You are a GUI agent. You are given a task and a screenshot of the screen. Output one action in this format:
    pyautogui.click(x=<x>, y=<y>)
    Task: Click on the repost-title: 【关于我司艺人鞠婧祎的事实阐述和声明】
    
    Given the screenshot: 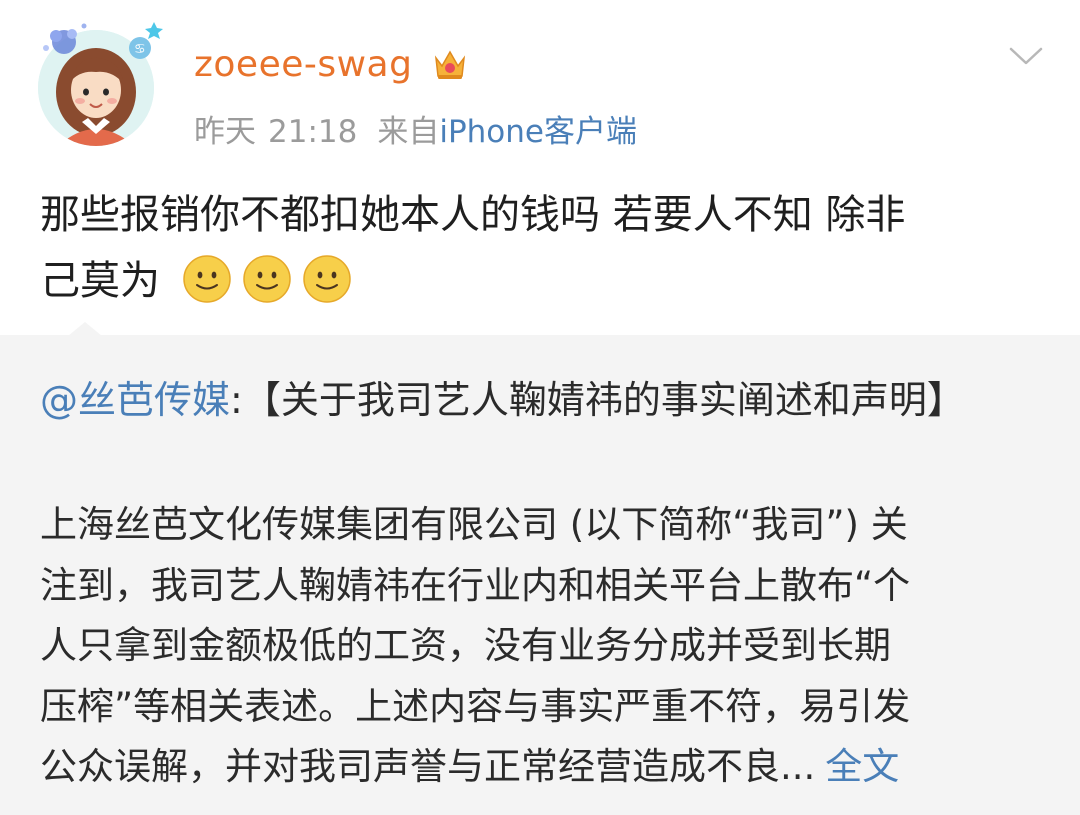 What is the action you would take?
    pyautogui.click(x=603, y=400)
    